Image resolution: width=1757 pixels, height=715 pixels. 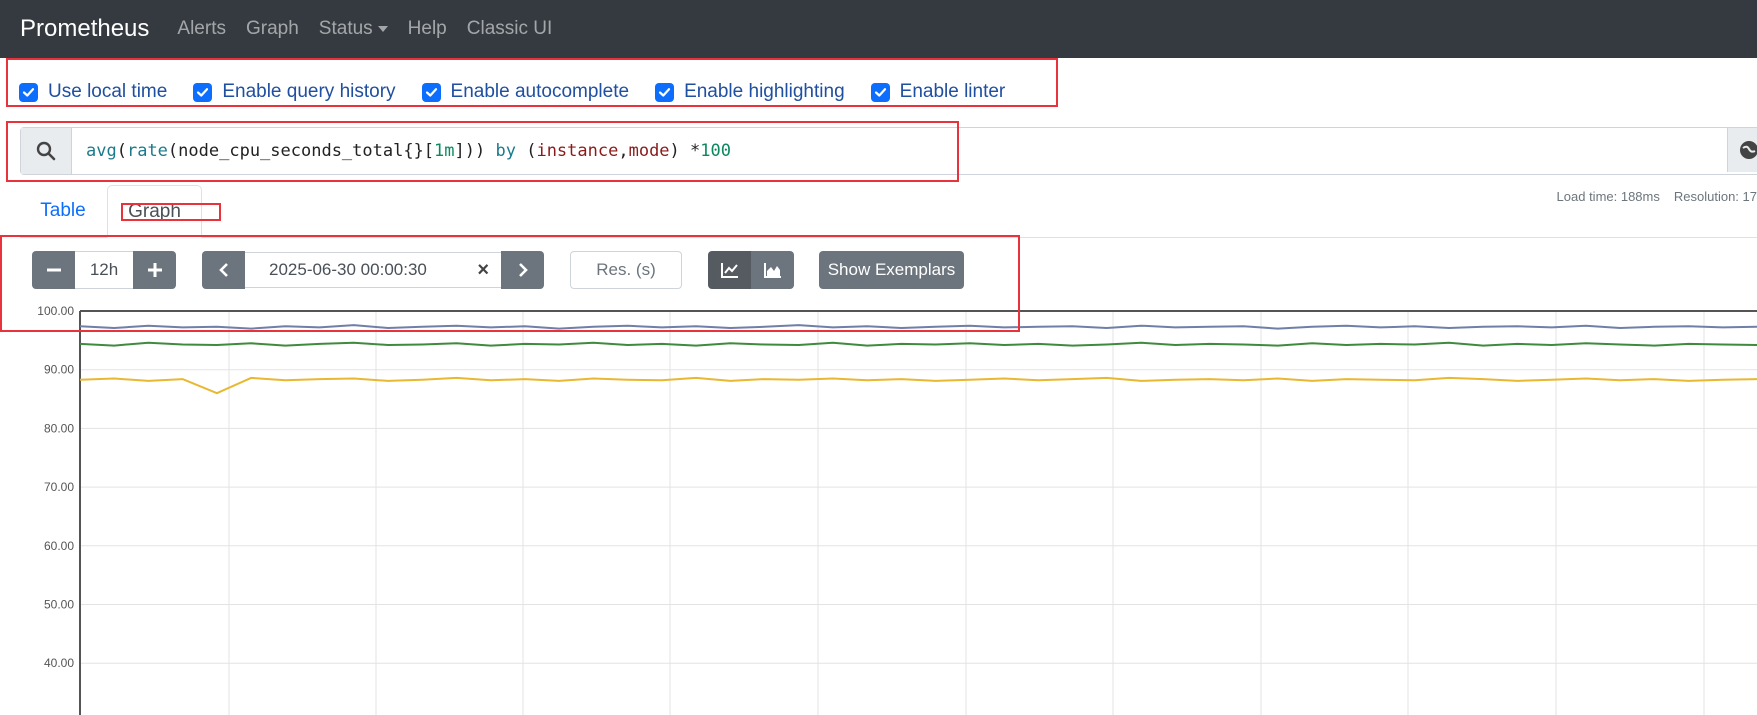 I want to click on y-tick-label: 70.00, so click(x=59, y=487).